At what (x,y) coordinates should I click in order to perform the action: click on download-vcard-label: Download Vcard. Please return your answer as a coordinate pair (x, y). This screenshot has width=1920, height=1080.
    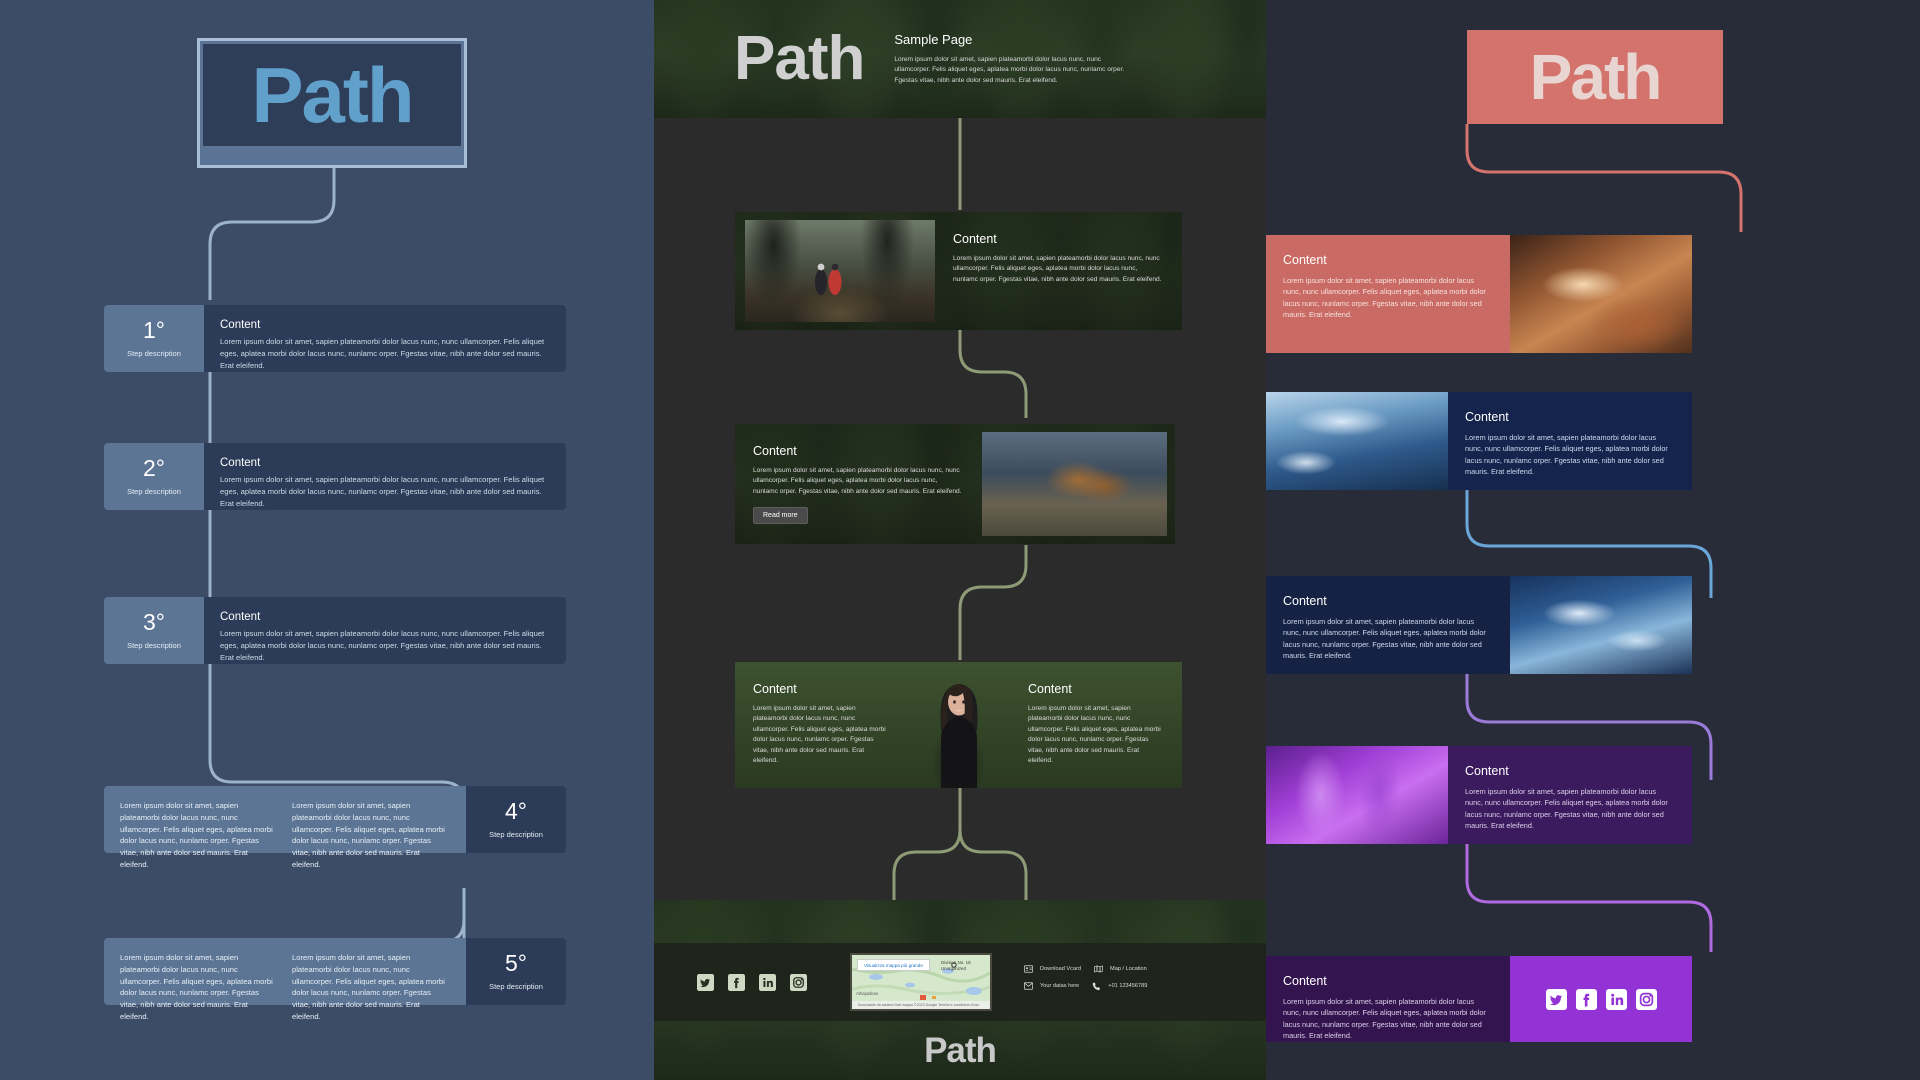
    Looking at the image, I should click on (1060, 969).